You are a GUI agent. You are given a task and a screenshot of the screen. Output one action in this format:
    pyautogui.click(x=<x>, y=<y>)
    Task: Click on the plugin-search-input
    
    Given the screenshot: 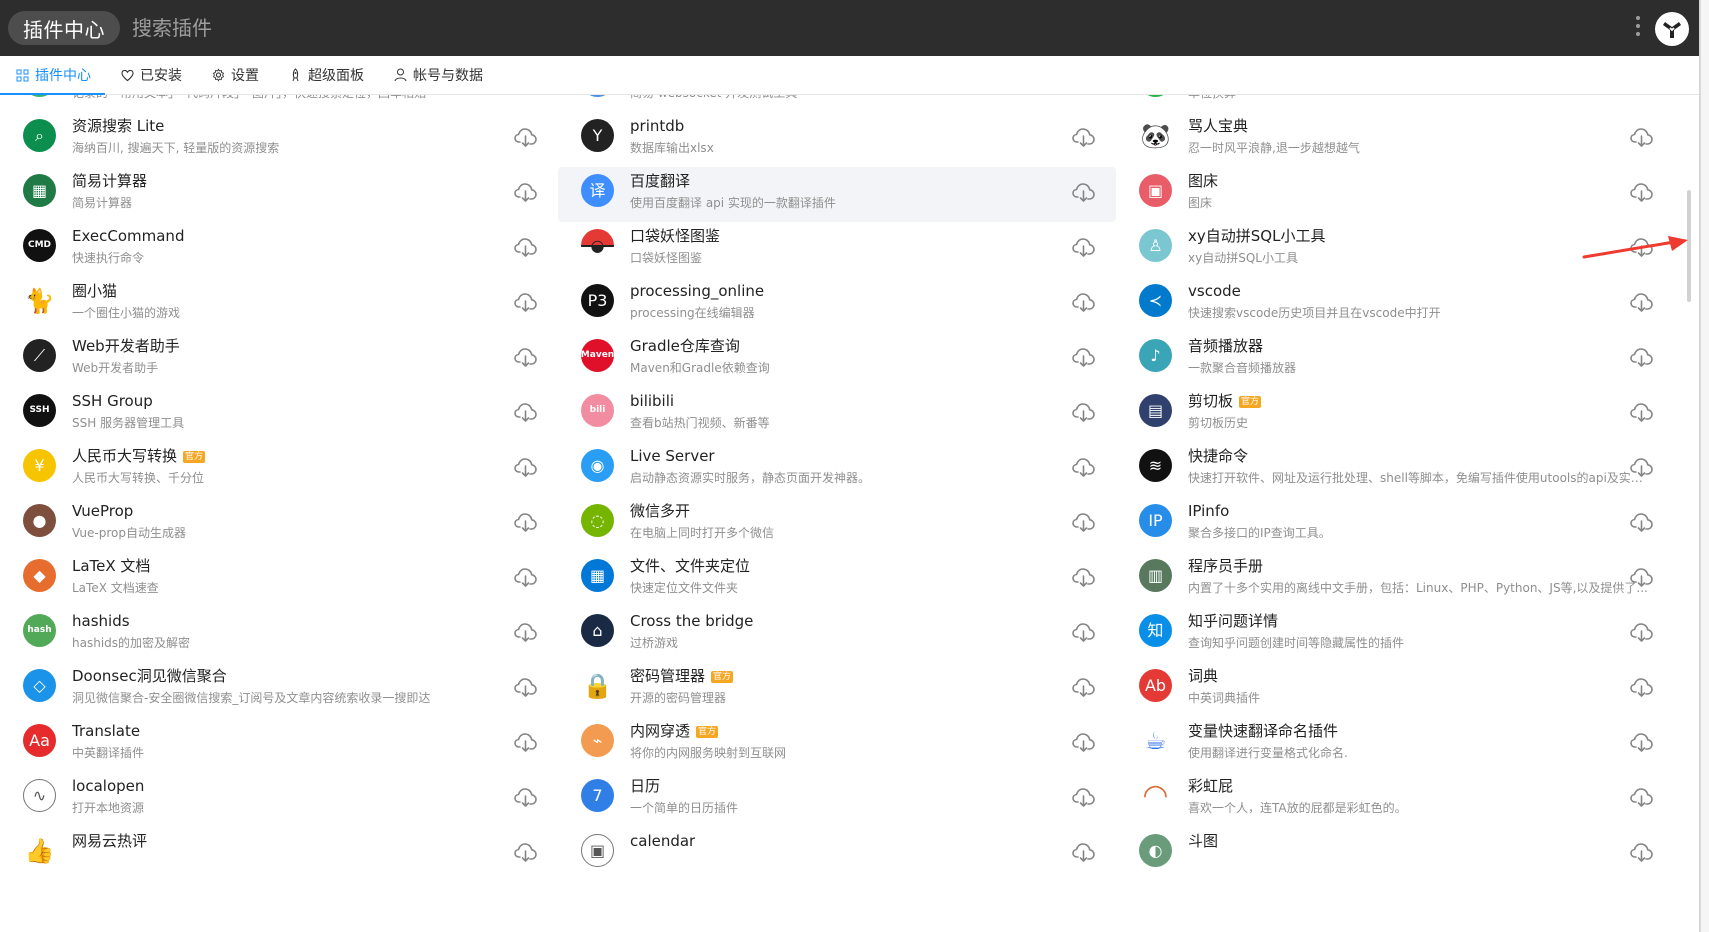 What is the action you would take?
    pyautogui.click(x=242, y=28)
    